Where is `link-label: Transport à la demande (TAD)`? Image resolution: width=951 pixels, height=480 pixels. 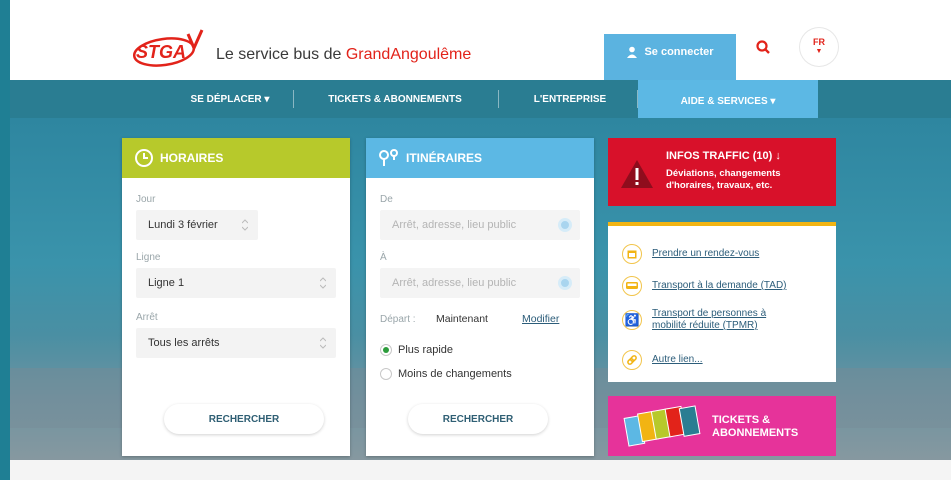 link-label: Transport à la demande (TAD) is located at coordinates (719, 285).